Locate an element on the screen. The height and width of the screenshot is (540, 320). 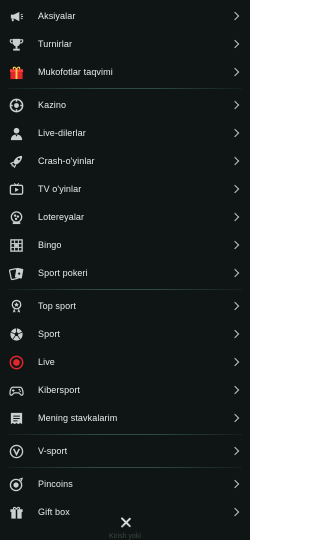
bingo-icon is located at coordinates (16, 245).